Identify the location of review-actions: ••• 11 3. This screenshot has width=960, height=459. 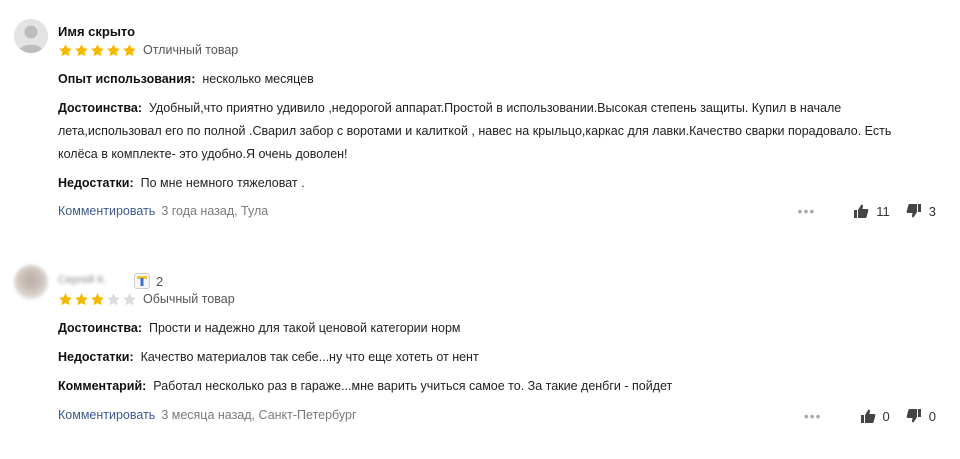
(867, 211).